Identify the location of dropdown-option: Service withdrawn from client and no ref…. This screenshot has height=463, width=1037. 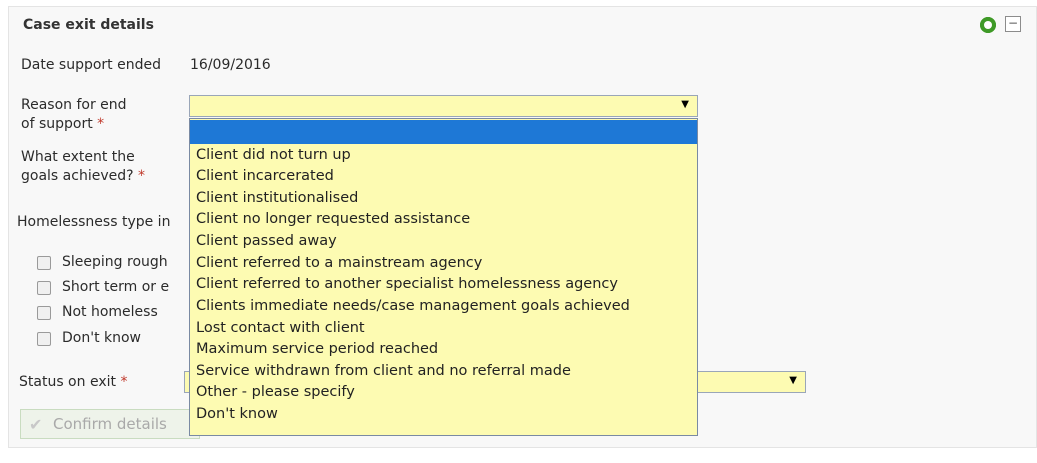
(443, 371).